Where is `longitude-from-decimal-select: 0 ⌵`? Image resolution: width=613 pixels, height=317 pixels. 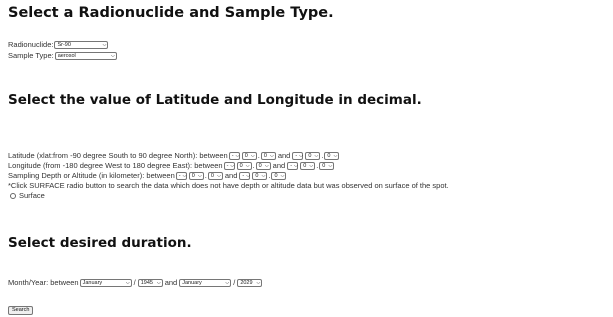 longitude-from-decimal-select: 0 ⌵ is located at coordinates (263, 166).